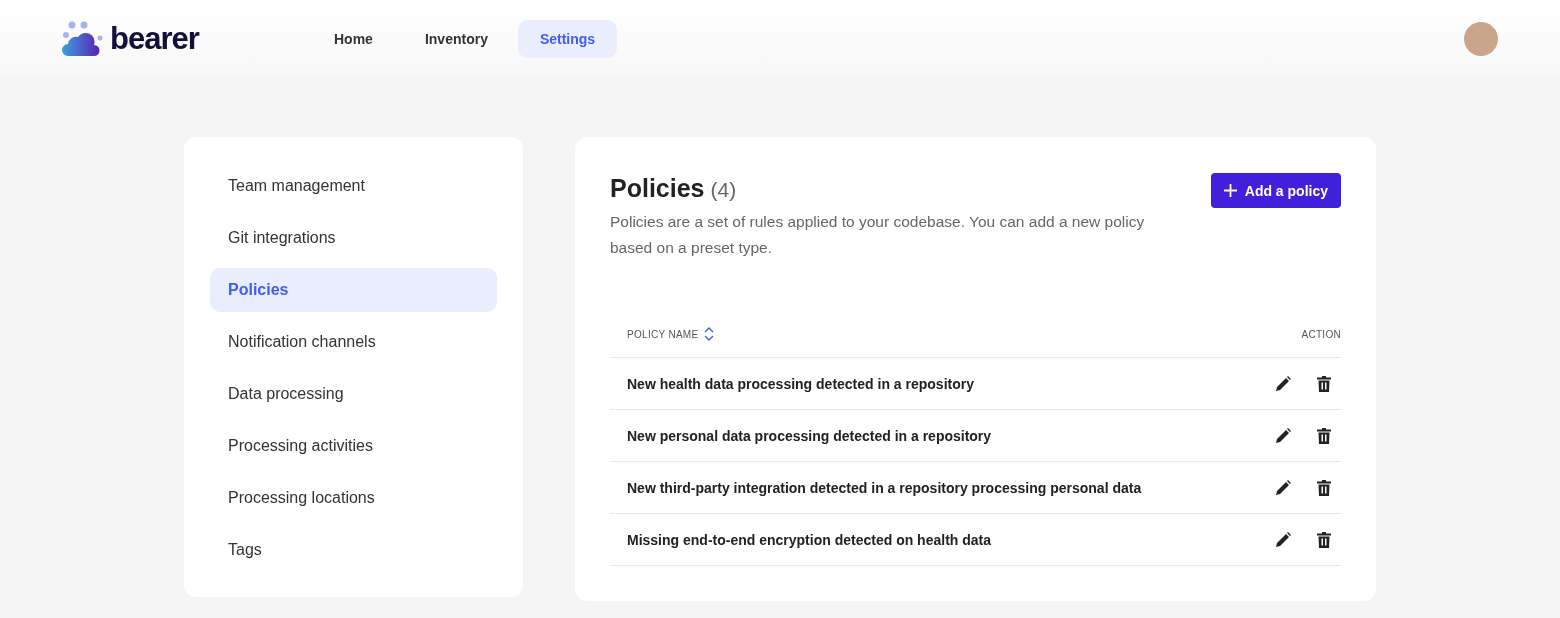  What do you see at coordinates (353, 238) in the screenshot?
I see `sidebar-item: Git integrations` at bounding box center [353, 238].